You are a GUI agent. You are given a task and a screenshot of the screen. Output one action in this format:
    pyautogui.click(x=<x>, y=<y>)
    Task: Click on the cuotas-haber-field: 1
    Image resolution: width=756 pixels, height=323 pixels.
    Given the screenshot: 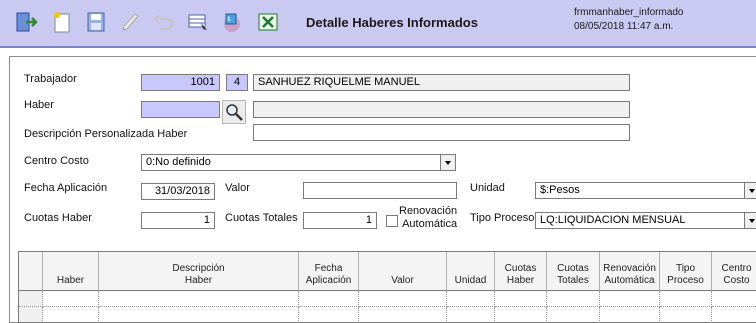 What is the action you would take?
    pyautogui.click(x=178, y=220)
    